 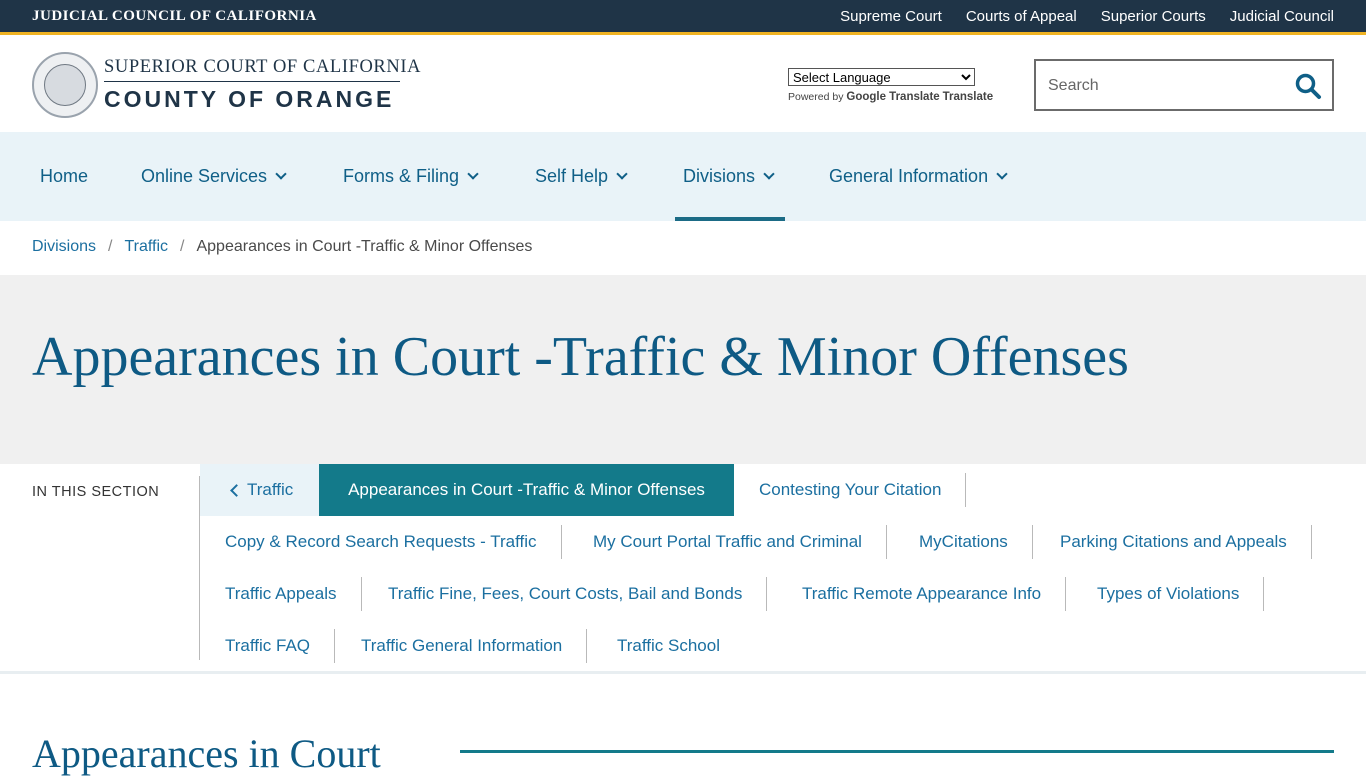 What do you see at coordinates (204, 176) in the screenshot?
I see `nav-label: Online Services` at bounding box center [204, 176].